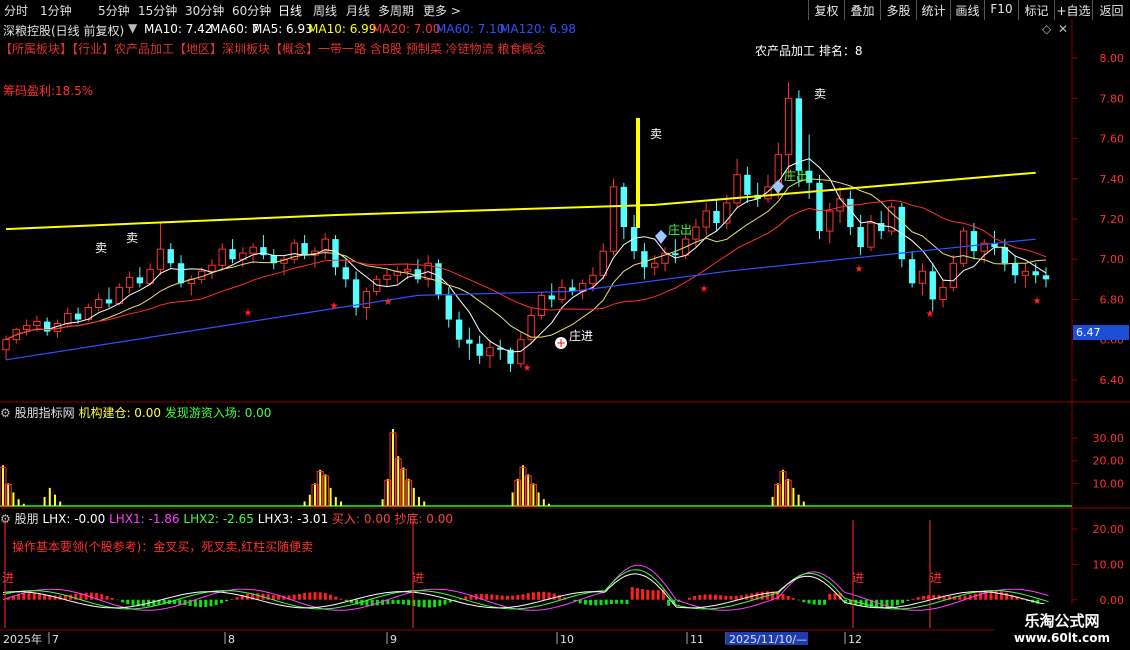  Describe the element at coordinates (55, 639) in the screenshot. I see `timeline-label: 7` at that location.